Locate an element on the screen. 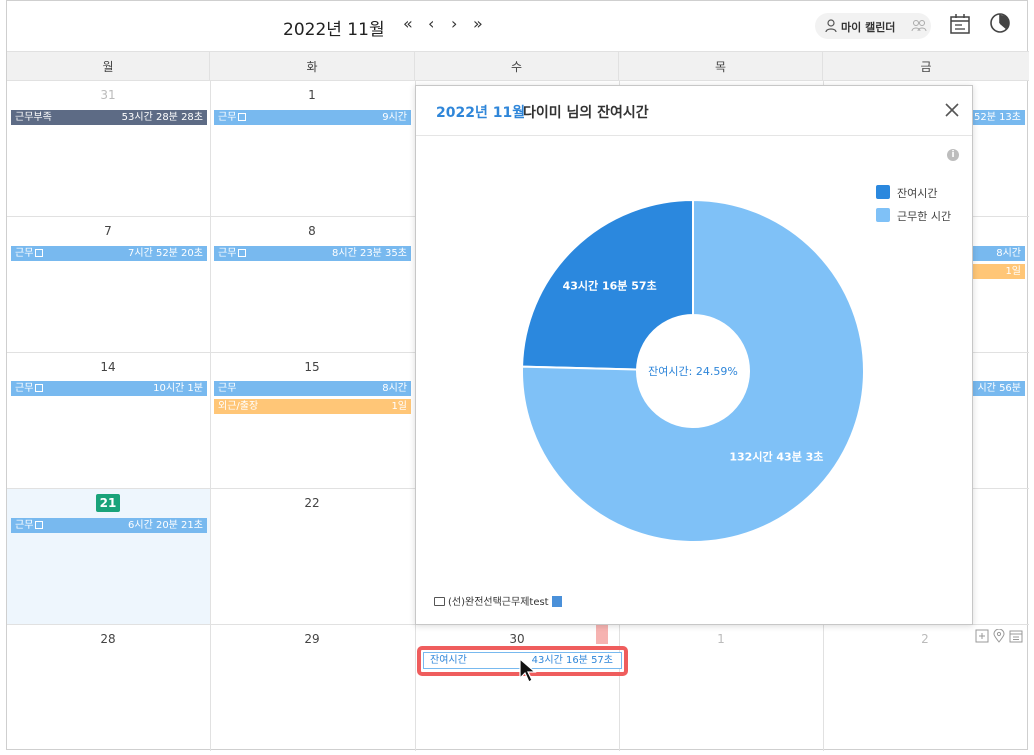  month-title: 2022년 11월 is located at coordinates (334, 30).